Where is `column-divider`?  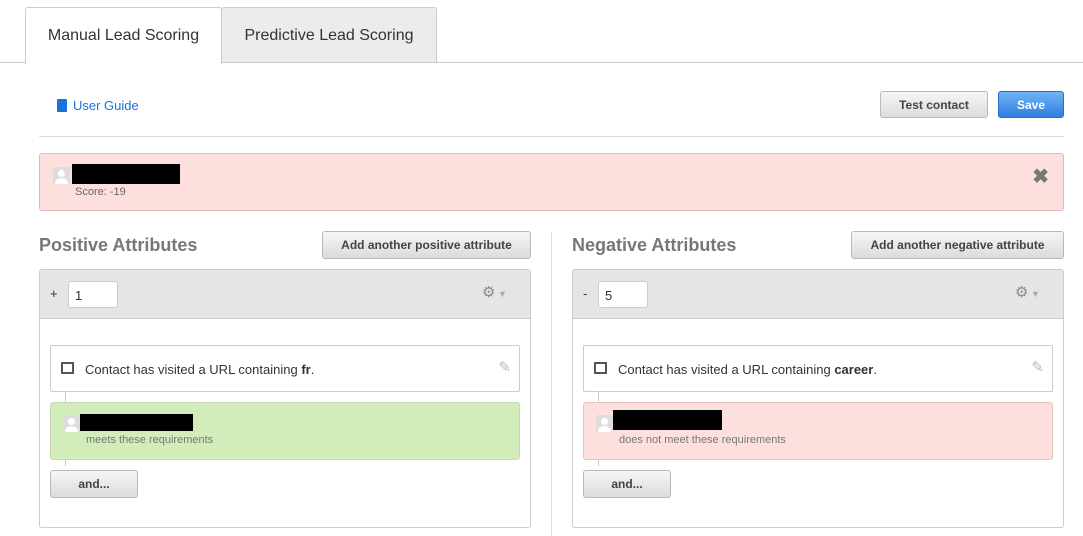
column-divider is located at coordinates (551, 384).